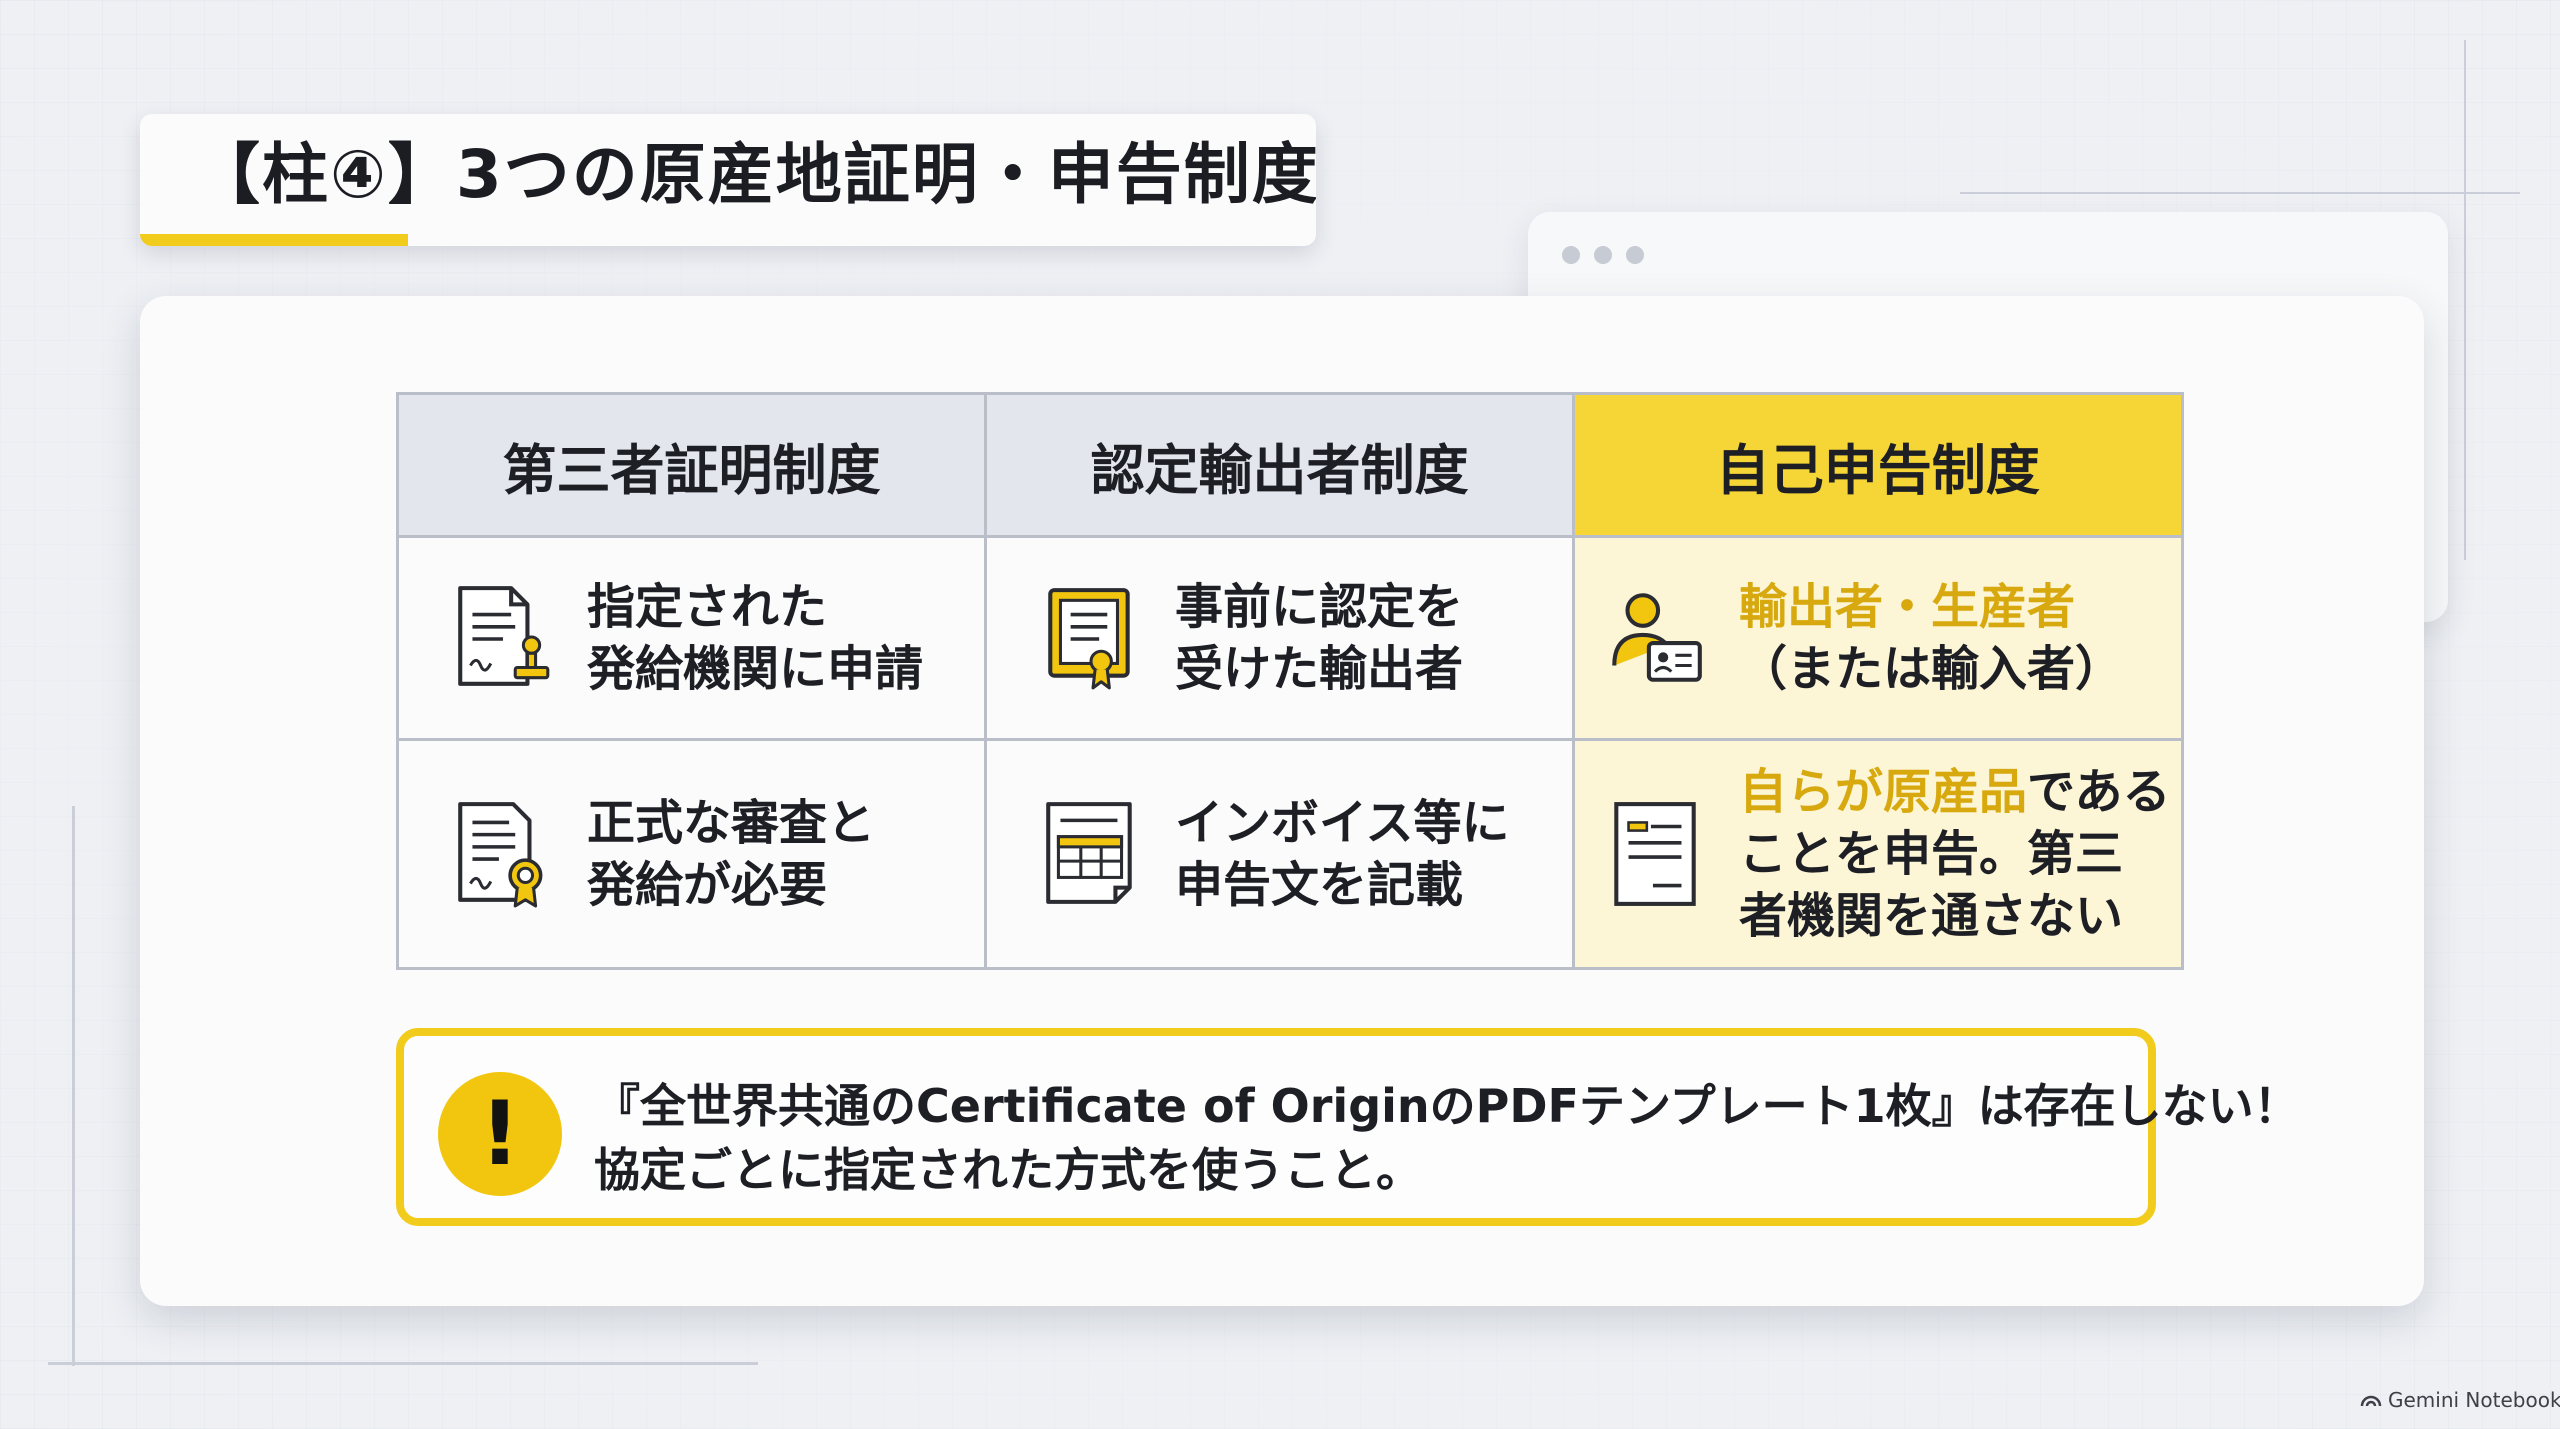 This screenshot has width=2560, height=1429. What do you see at coordinates (274, 240) in the screenshot?
I see `title-accent-bar` at bounding box center [274, 240].